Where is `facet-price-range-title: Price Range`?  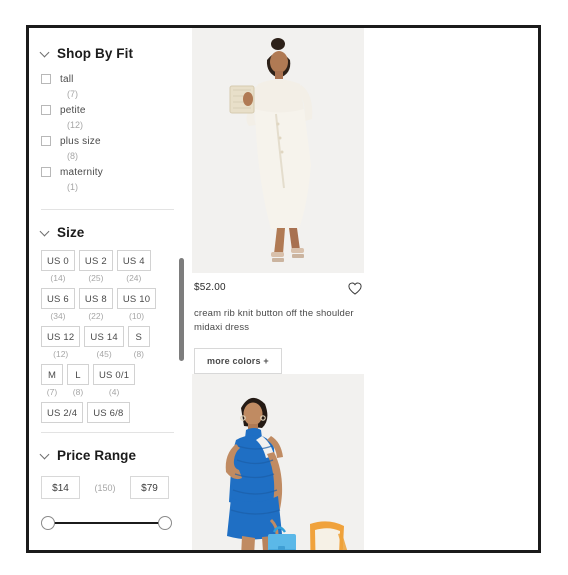
facet-price-range-title: Price Range is located at coordinates (97, 455).